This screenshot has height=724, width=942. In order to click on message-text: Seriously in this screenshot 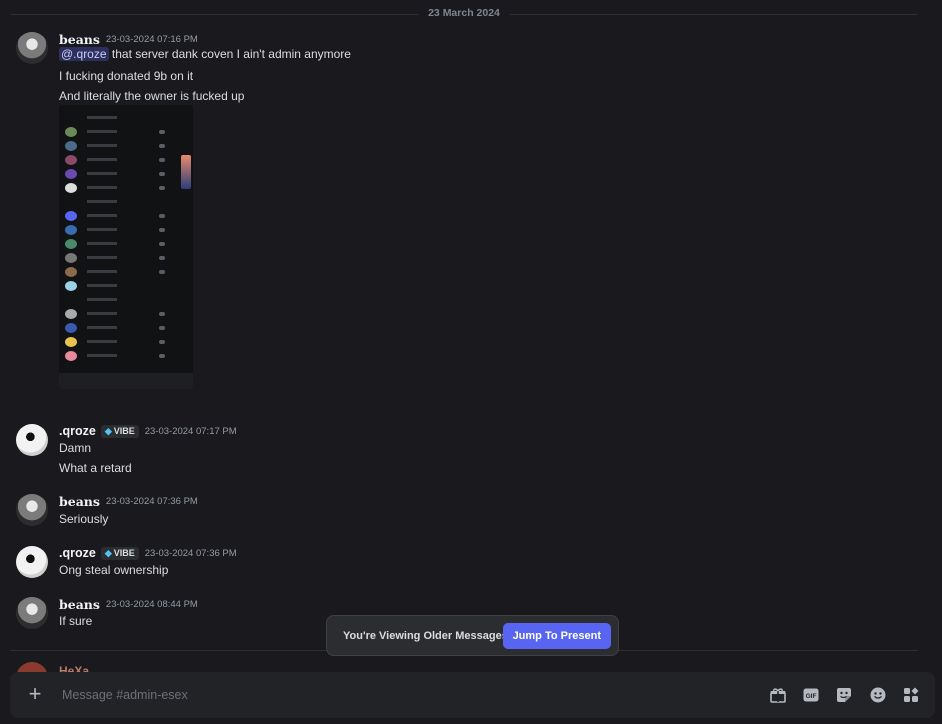, I will do `click(84, 519)`.